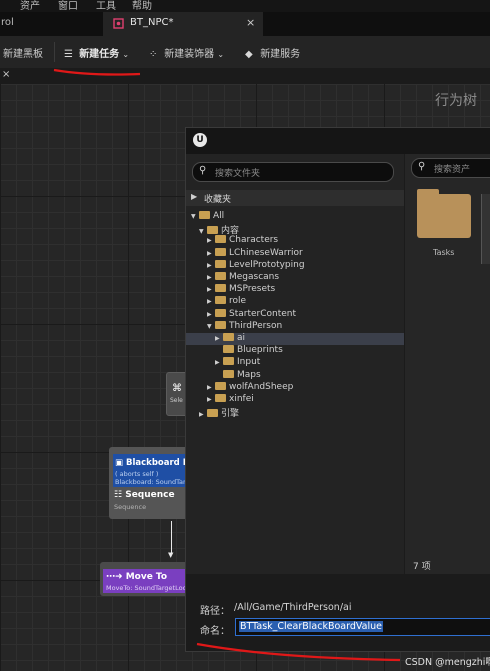  Describe the element at coordinates (97, 52) in the screenshot. I see `new-task-button: ☰ 新建任务 ⌄` at that location.